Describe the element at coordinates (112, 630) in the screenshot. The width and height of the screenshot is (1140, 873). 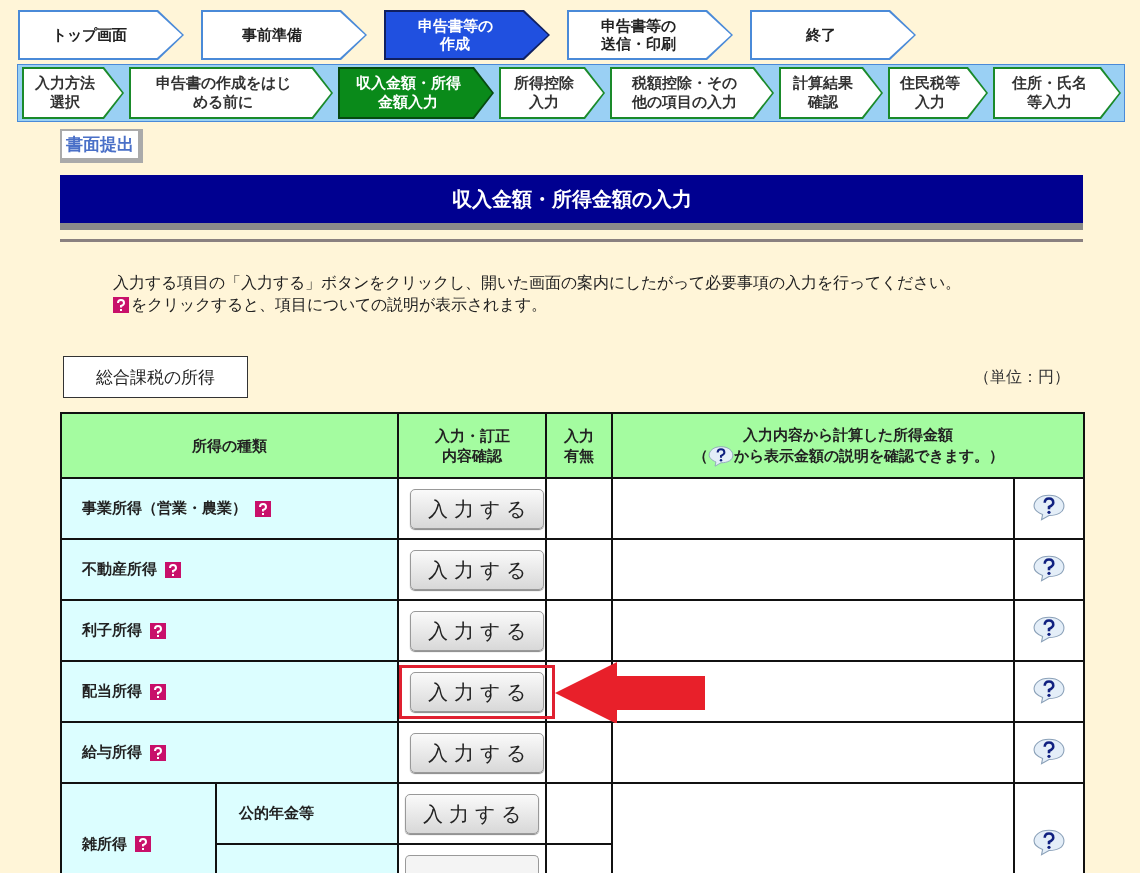
I see `income-type-label: 利子所得` at that location.